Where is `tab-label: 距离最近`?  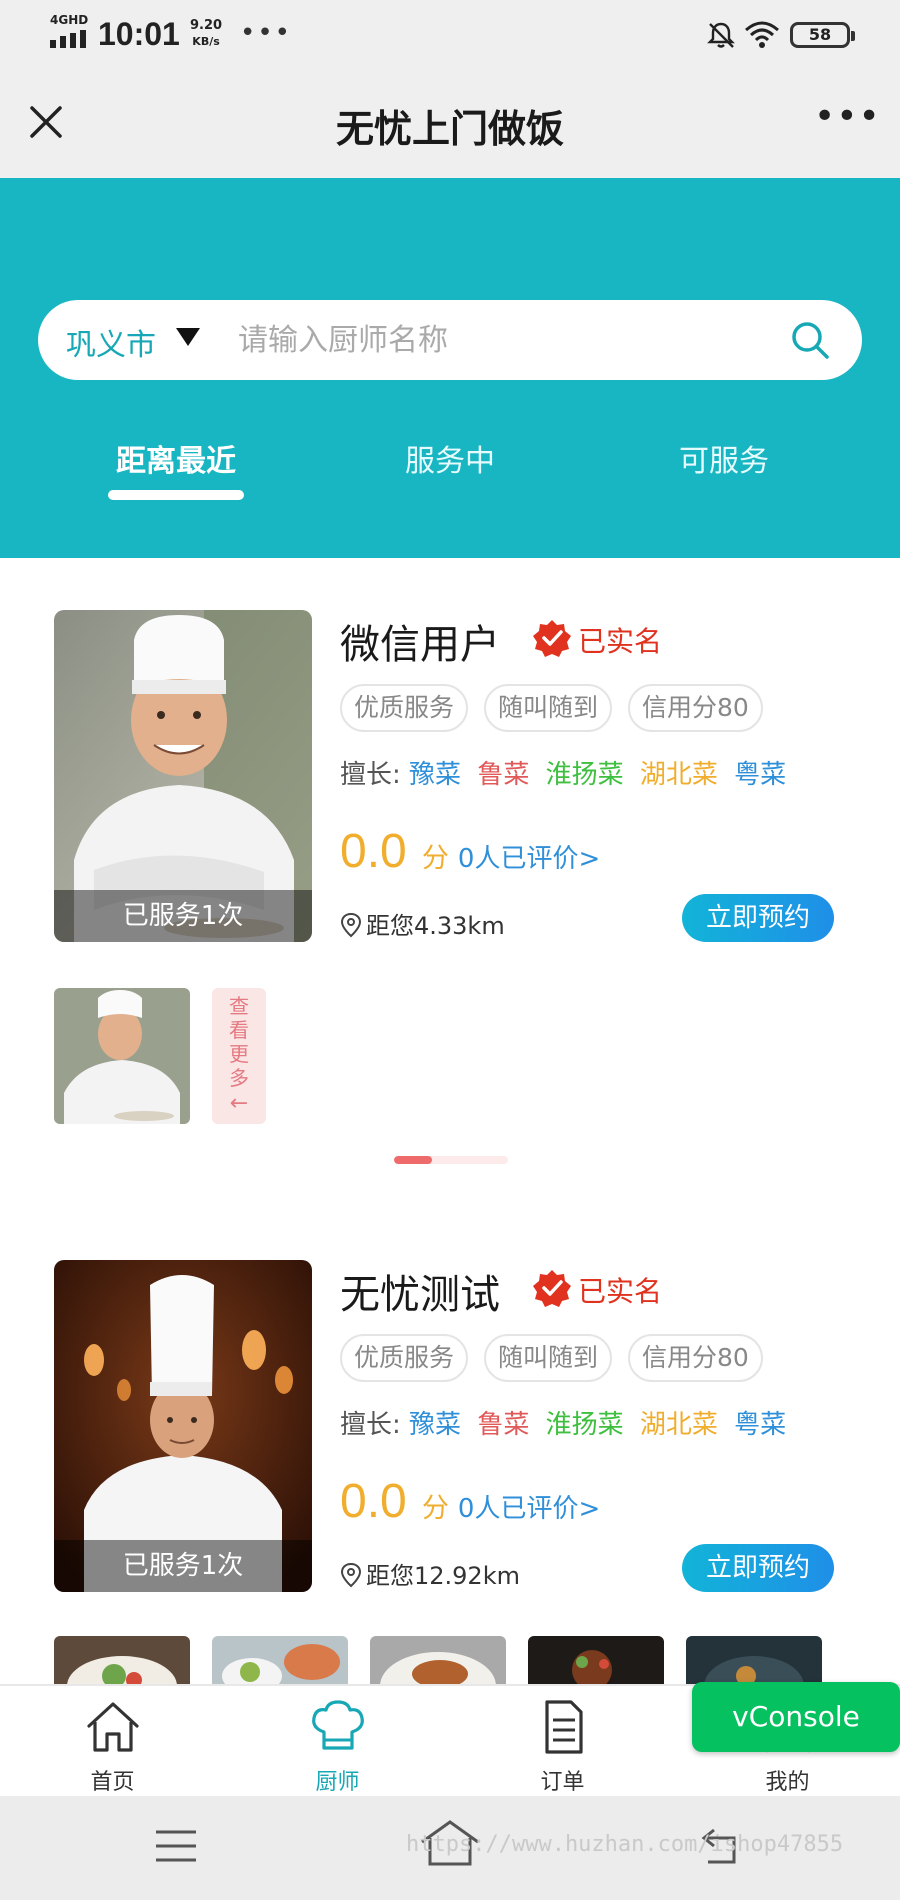
tab-label: 距离最近 is located at coordinates (176, 461).